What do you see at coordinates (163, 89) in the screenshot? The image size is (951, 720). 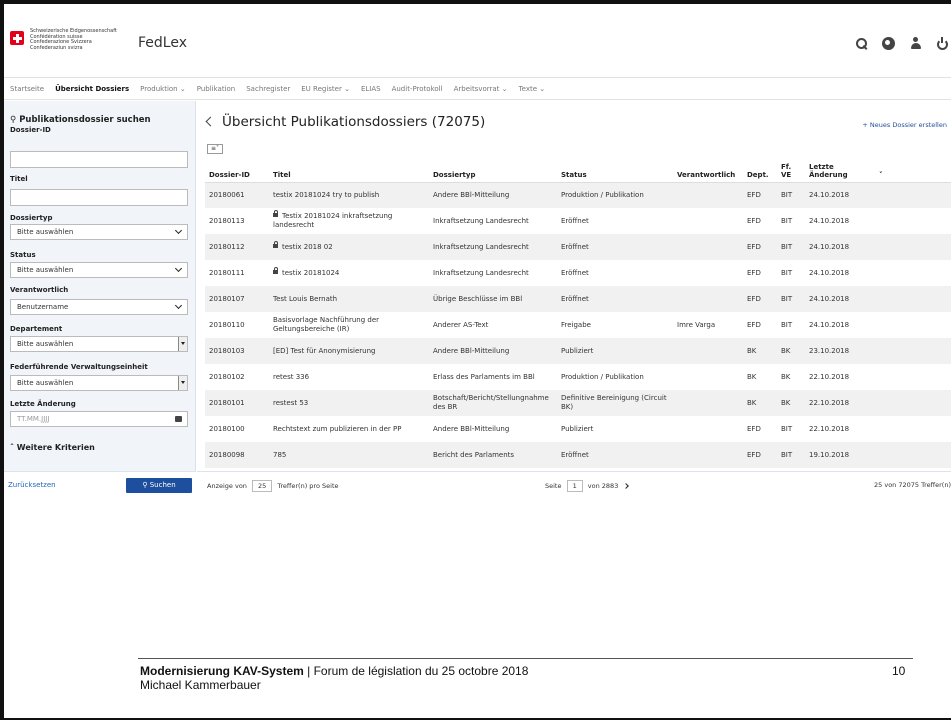 I see `nav-produktion: Produktion ⌄` at bounding box center [163, 89].